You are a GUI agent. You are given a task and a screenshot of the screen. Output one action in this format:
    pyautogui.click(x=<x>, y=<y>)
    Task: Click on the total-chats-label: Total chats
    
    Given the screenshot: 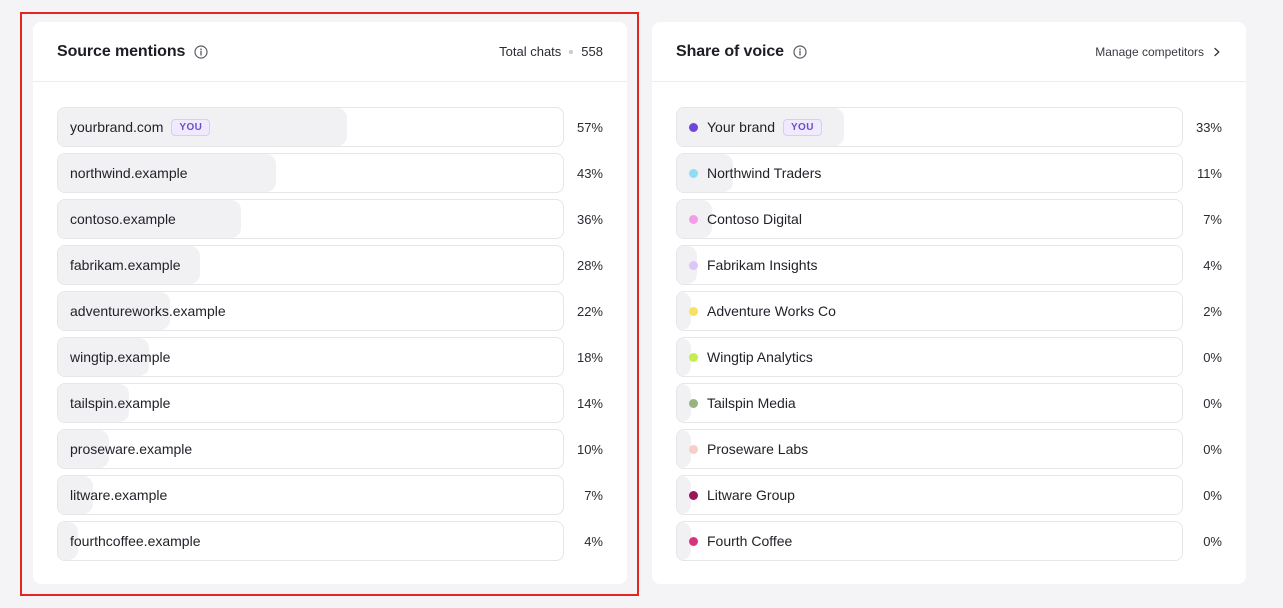 What is the action you would take?
    pyautogui.click(x=530, y=51)
    